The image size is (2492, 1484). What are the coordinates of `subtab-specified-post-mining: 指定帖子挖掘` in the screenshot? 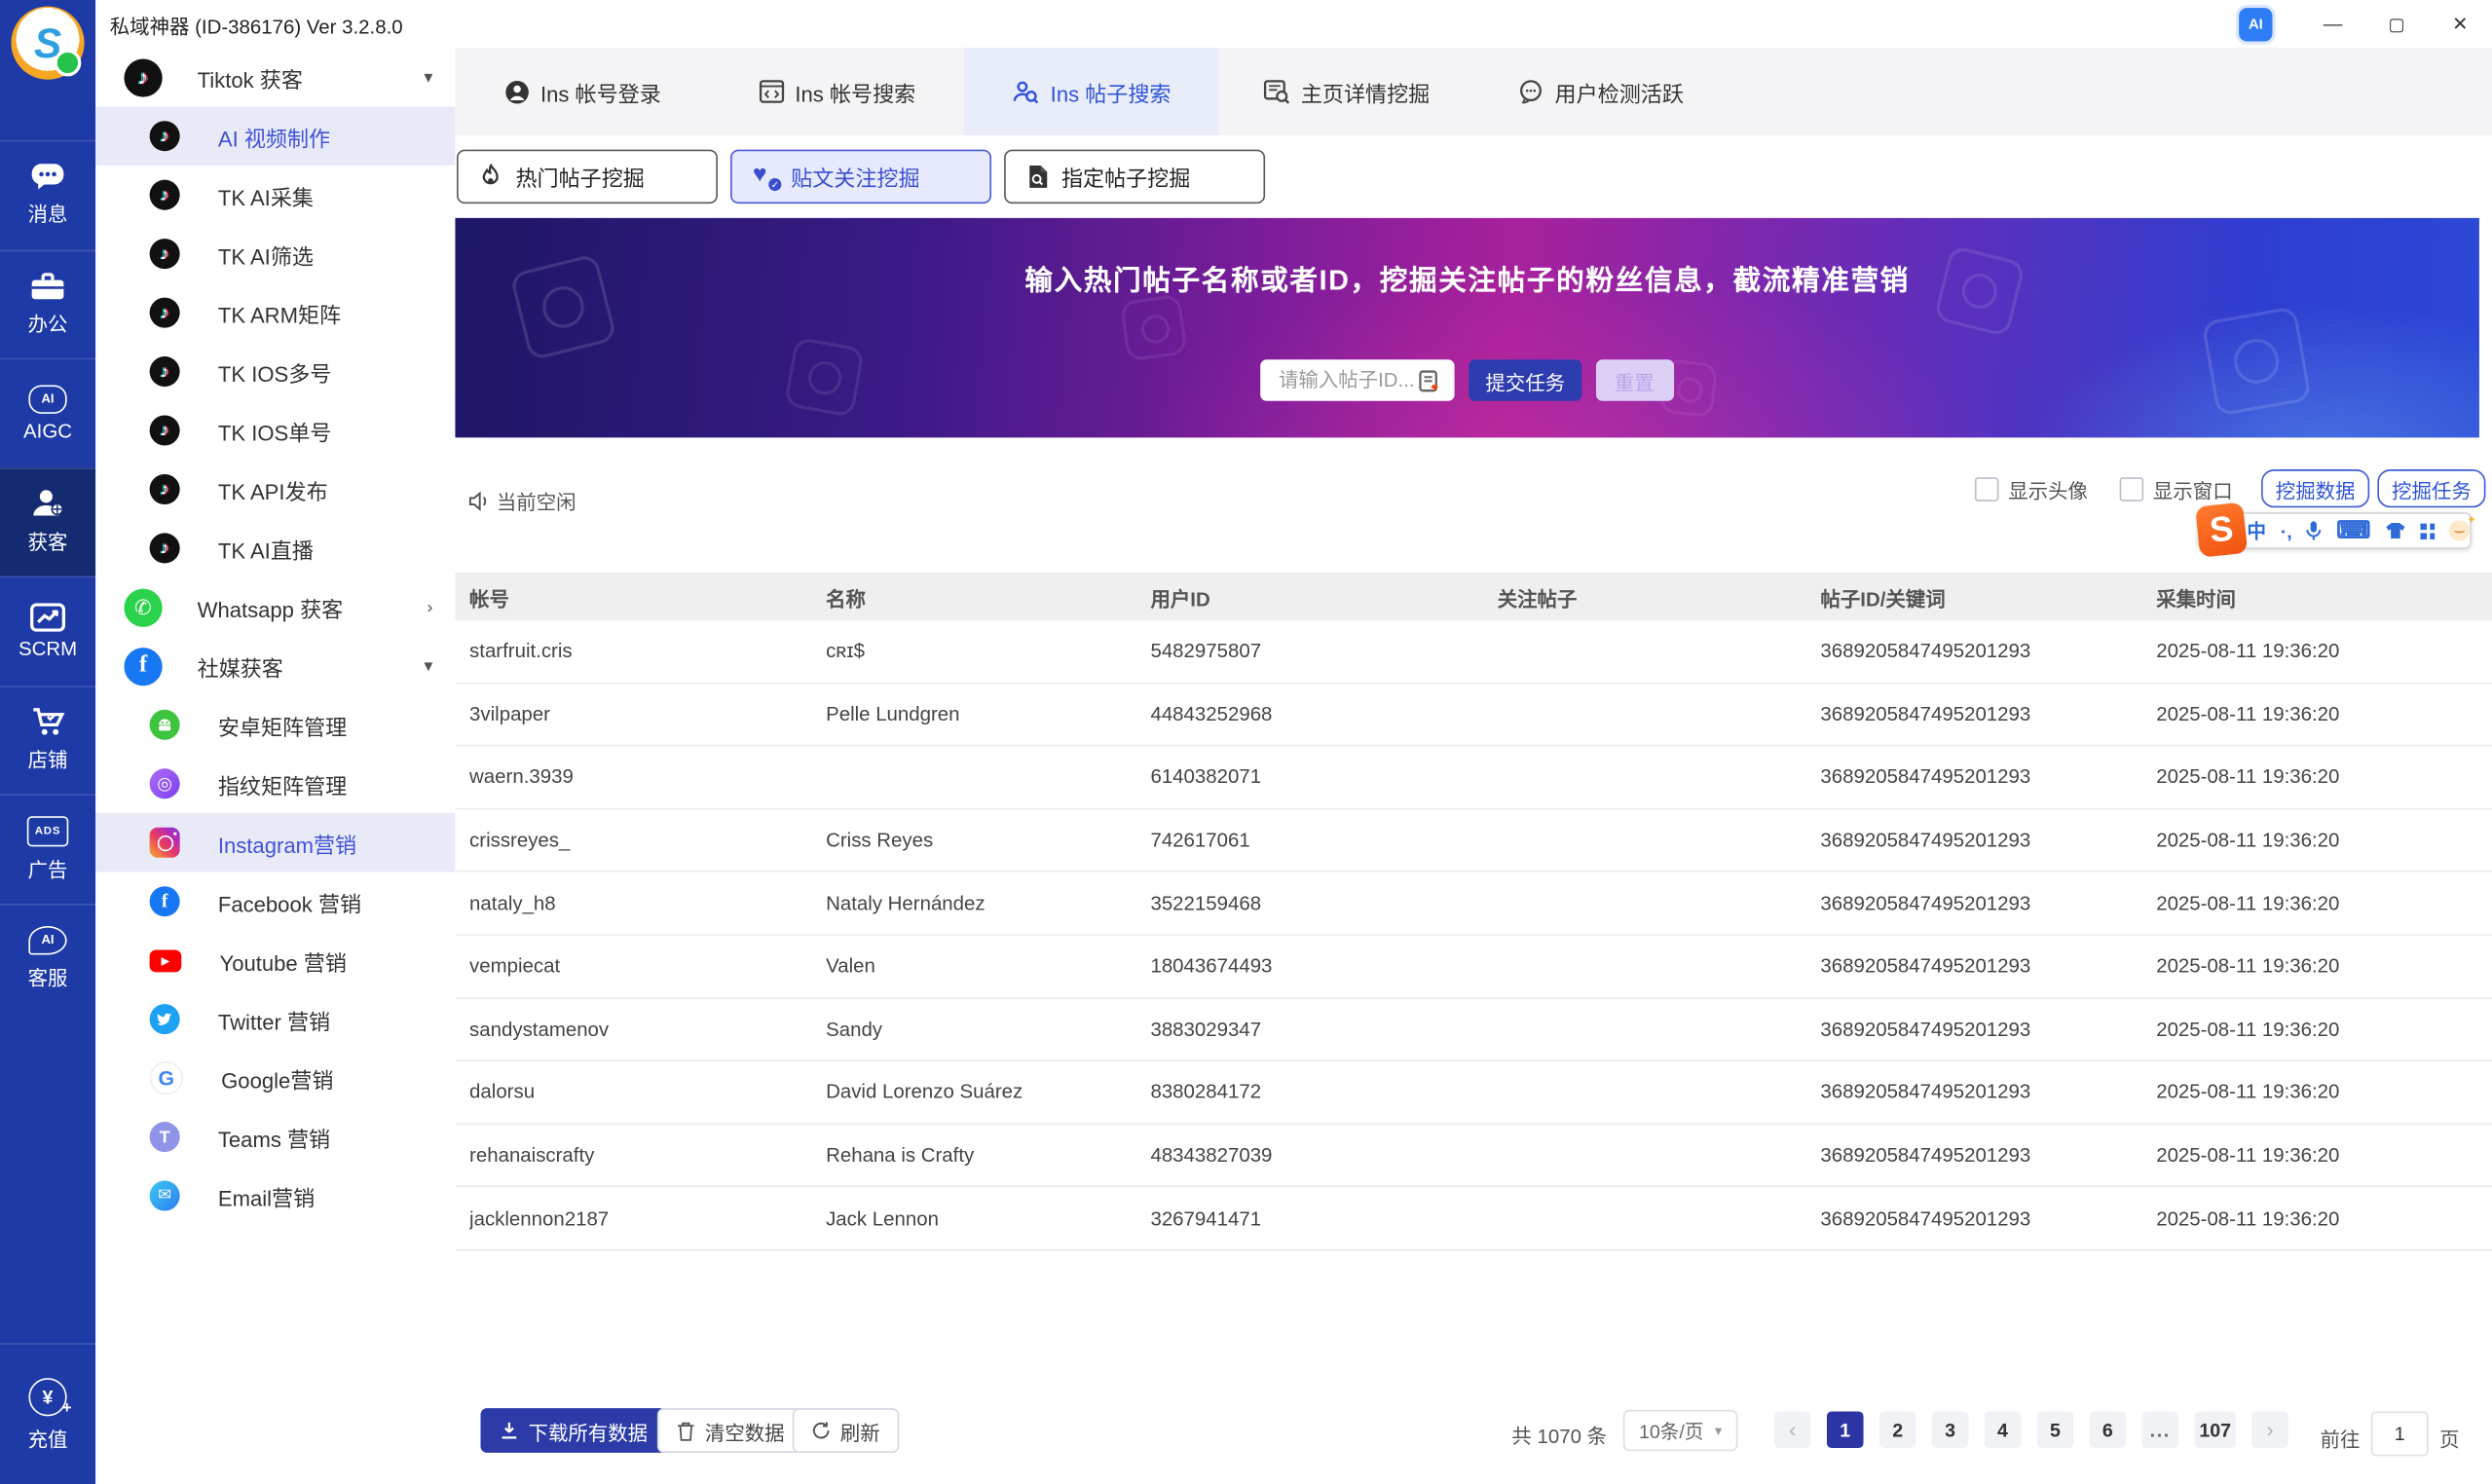 It's located at (1135, 176).